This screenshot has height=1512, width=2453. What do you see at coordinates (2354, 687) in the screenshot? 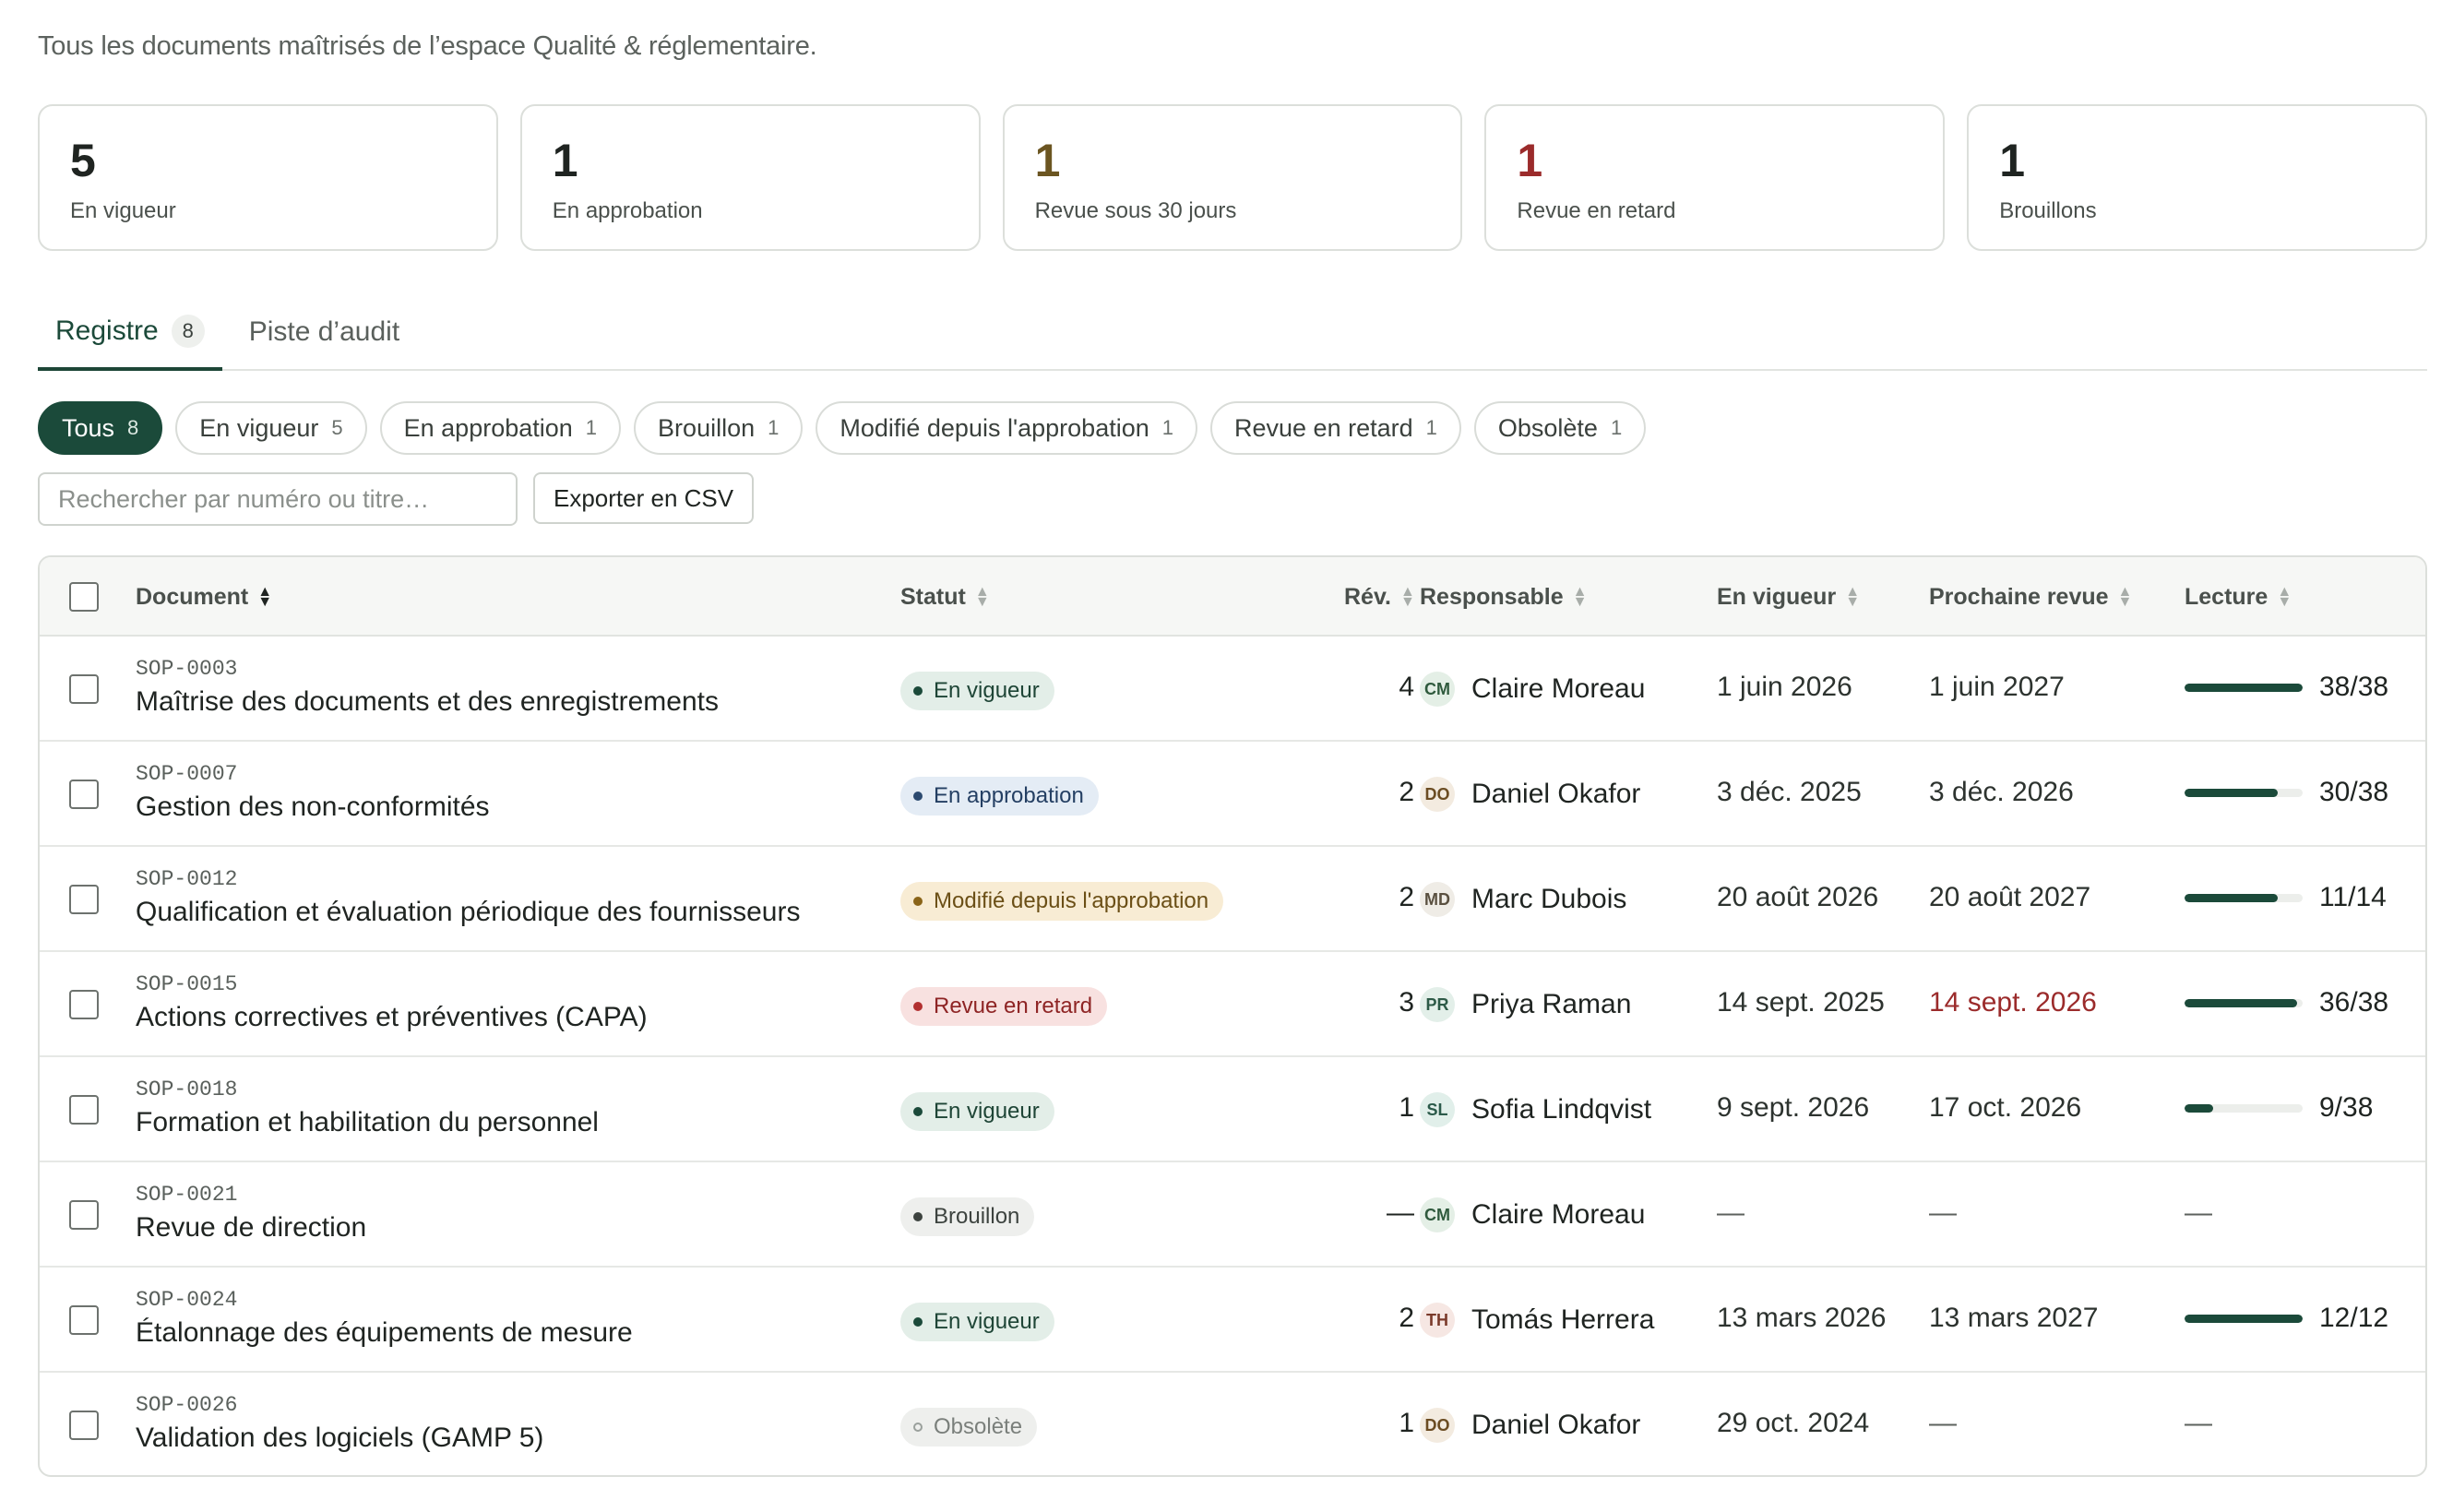
I see `reading-count: 38/38` at bounding box center [2354, 687].